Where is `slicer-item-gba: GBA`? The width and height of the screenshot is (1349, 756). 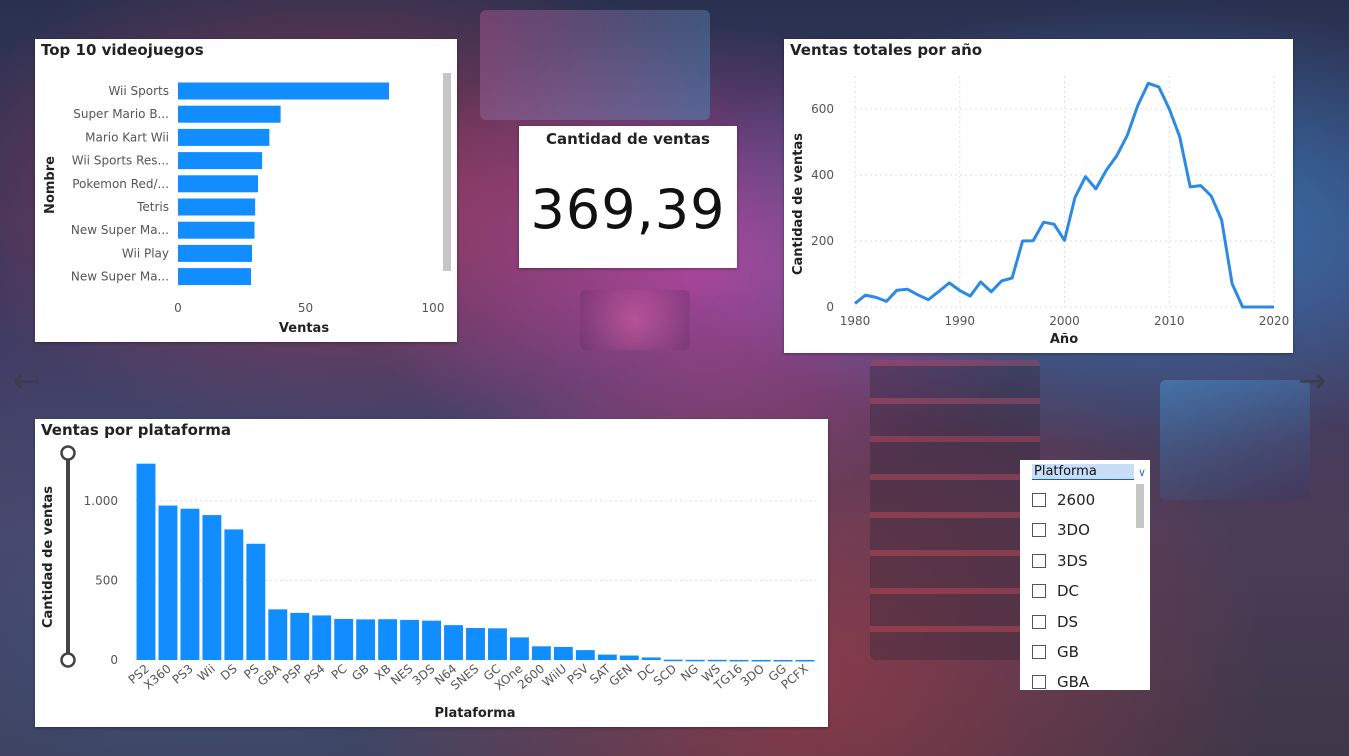 slicer-item-gba: GBA is located at coordinates (1060, 680).